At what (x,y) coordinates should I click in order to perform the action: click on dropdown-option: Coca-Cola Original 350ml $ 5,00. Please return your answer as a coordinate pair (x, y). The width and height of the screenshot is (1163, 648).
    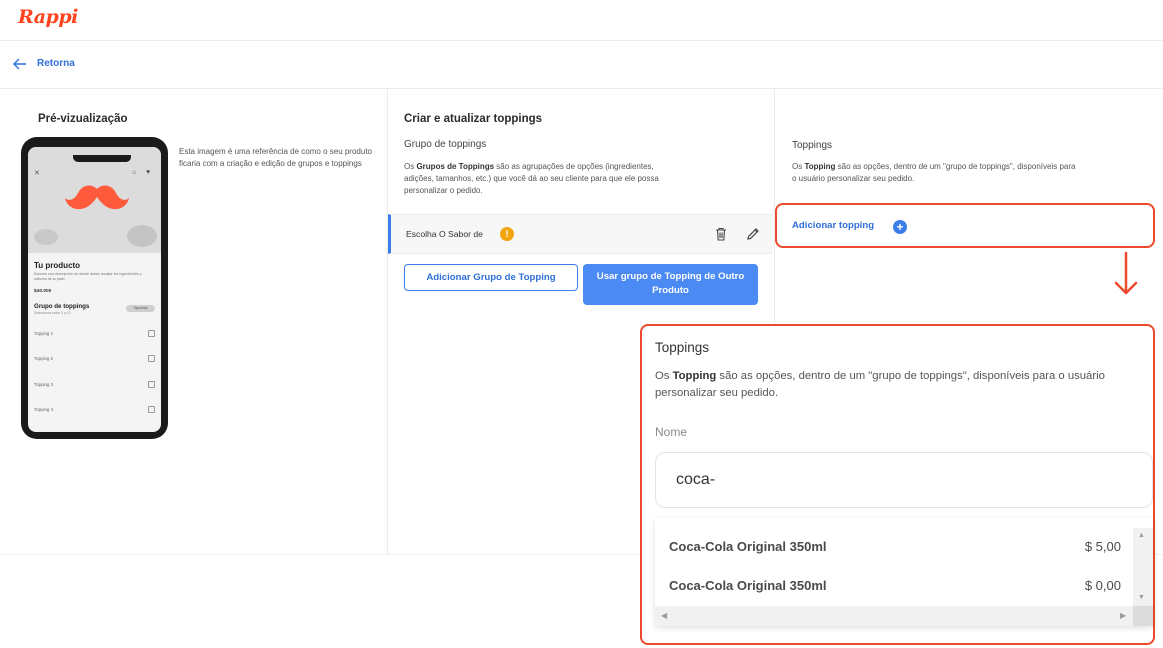
    Looking at the image, I should click on (895, 549).